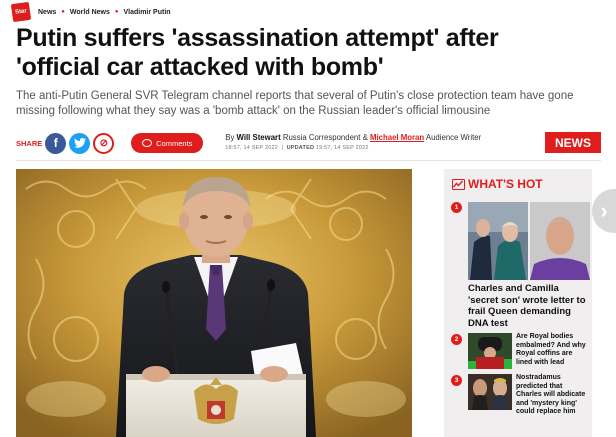 This screenshot has height=437, width=616. I want to click on byline-prefix: By, so click(230, 137).